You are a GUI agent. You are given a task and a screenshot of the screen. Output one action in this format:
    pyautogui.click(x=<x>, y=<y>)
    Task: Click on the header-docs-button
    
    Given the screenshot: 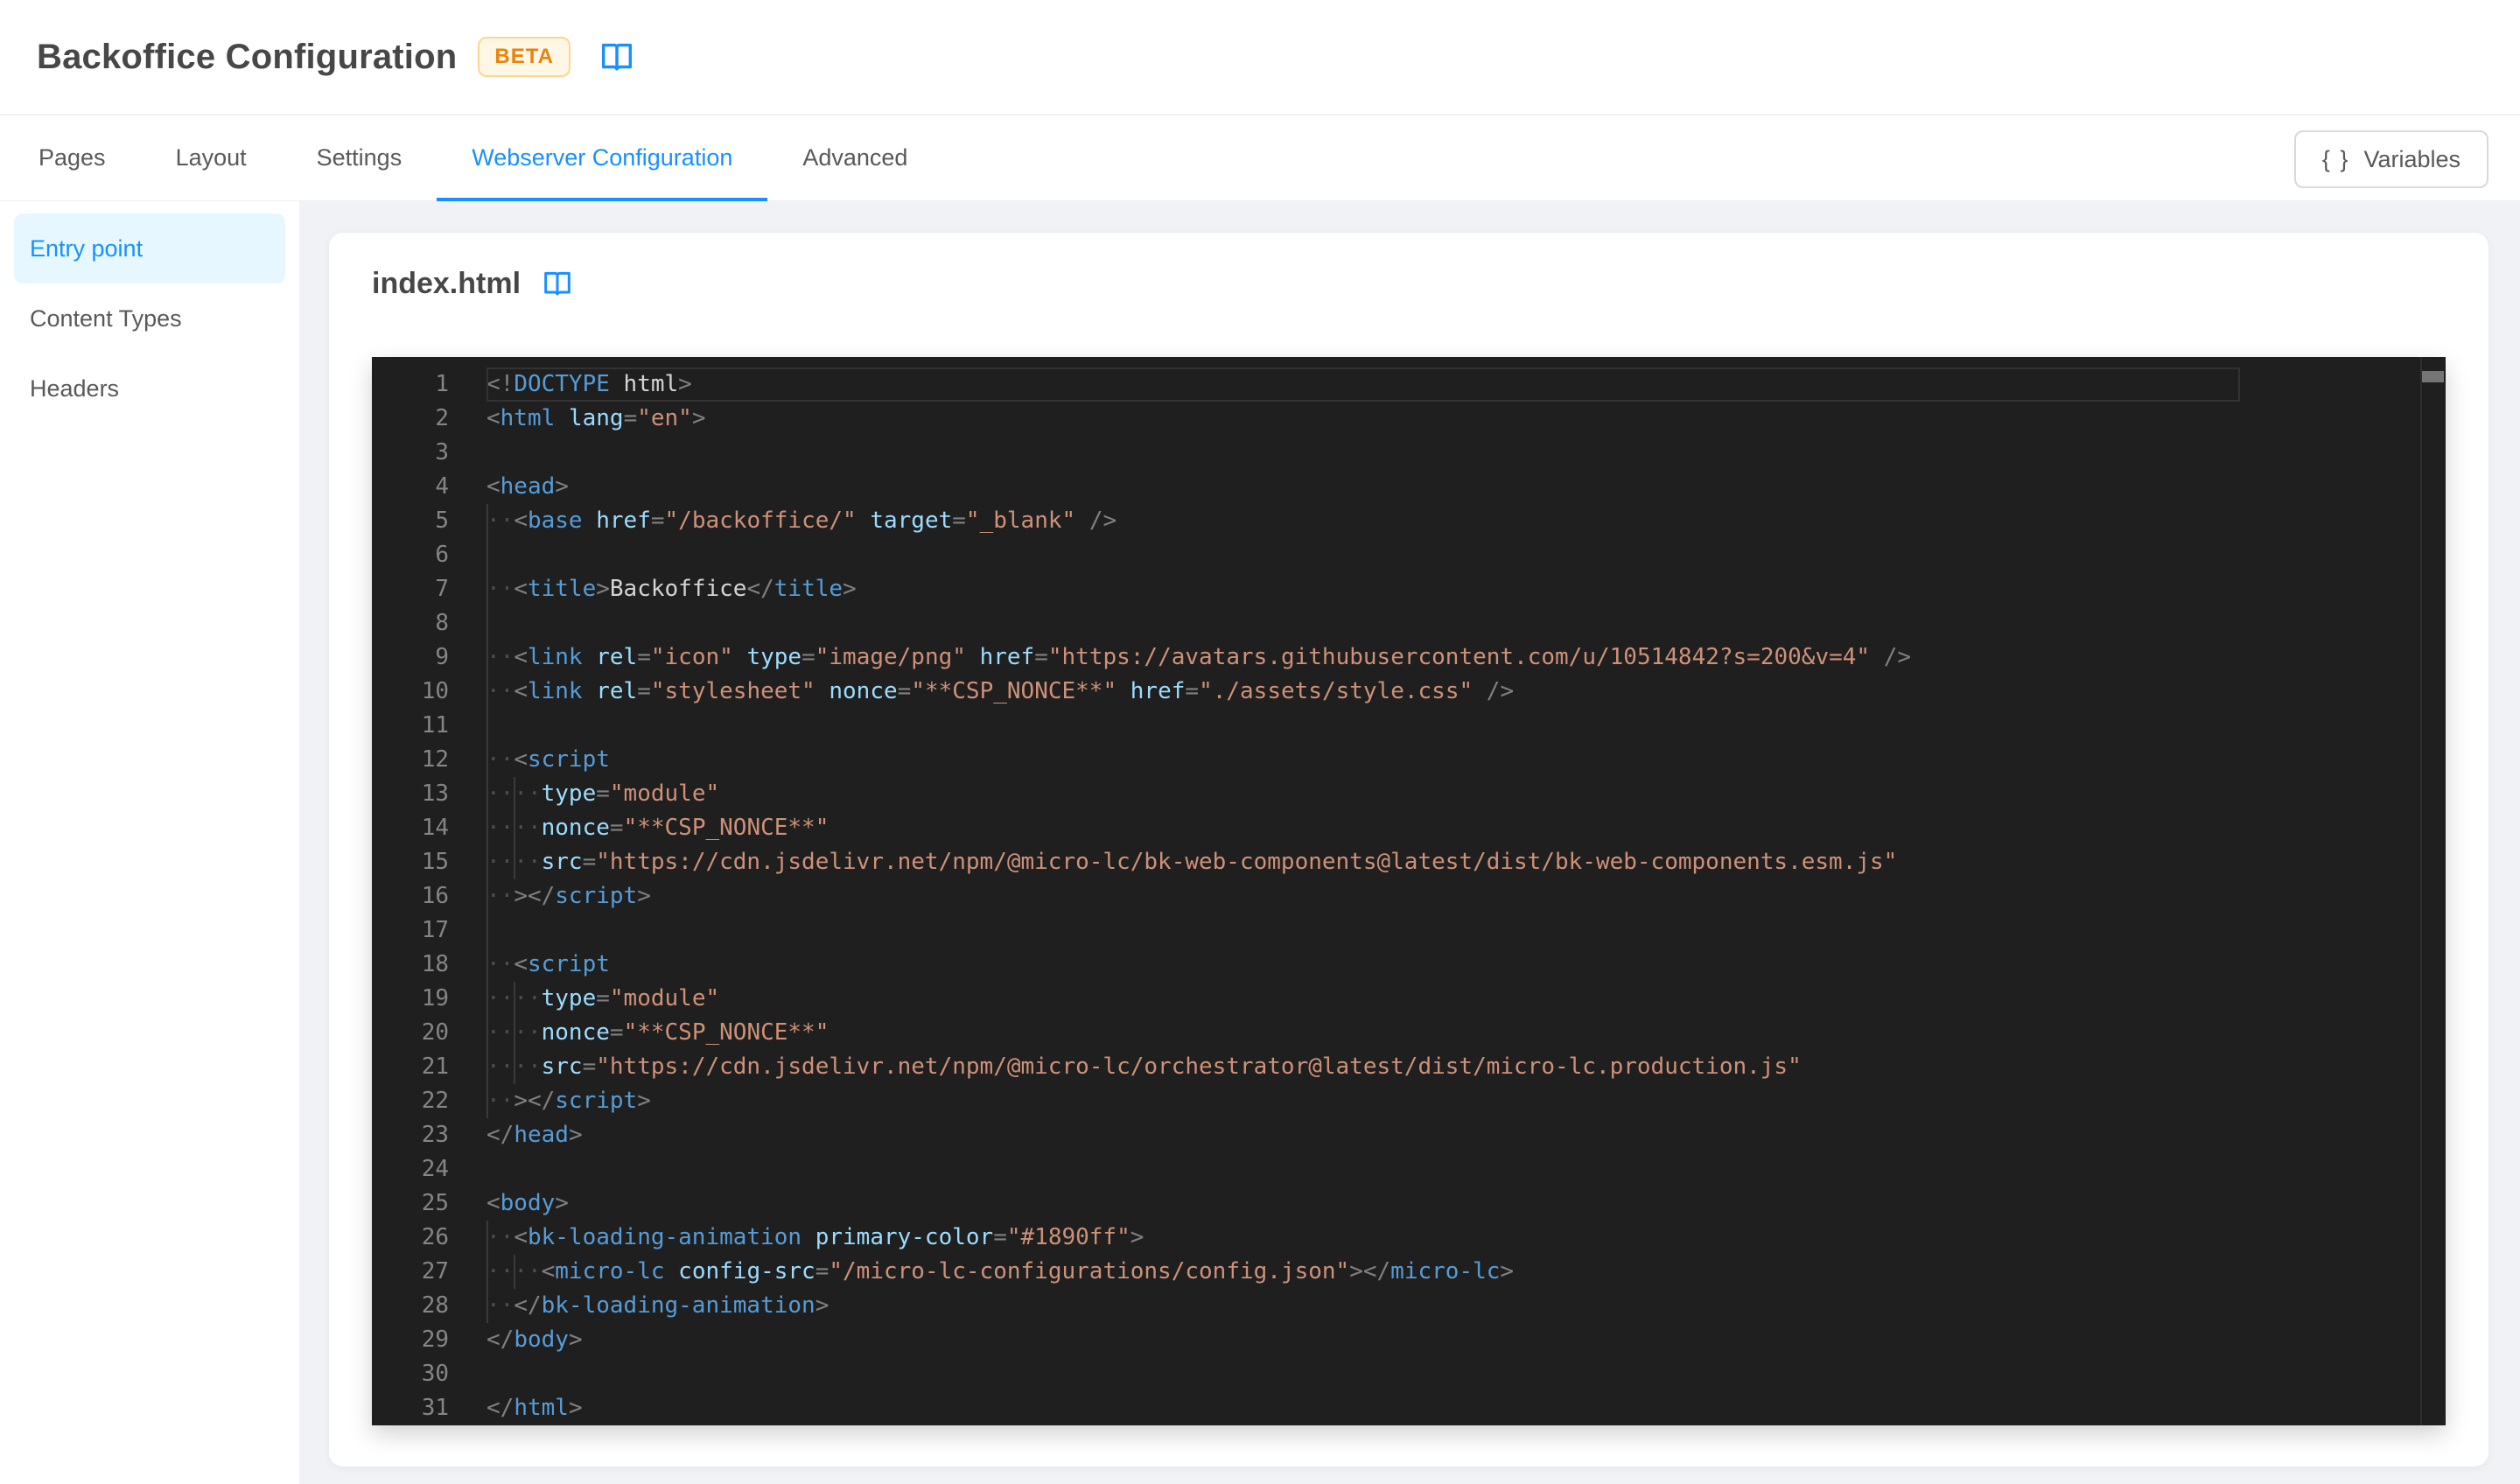 What is the action you would take?
    pyautogui.click(x=617, y=57)
    